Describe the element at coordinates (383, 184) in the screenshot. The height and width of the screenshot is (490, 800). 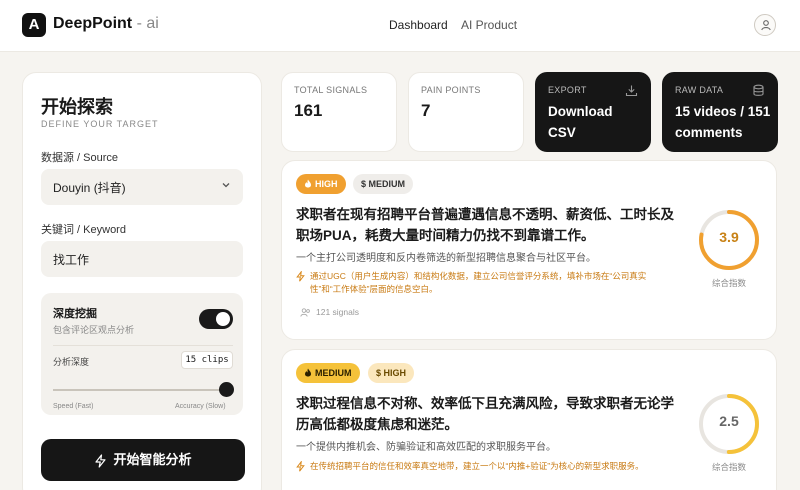
I see `value-tag: $ MEDIUM` at that location.